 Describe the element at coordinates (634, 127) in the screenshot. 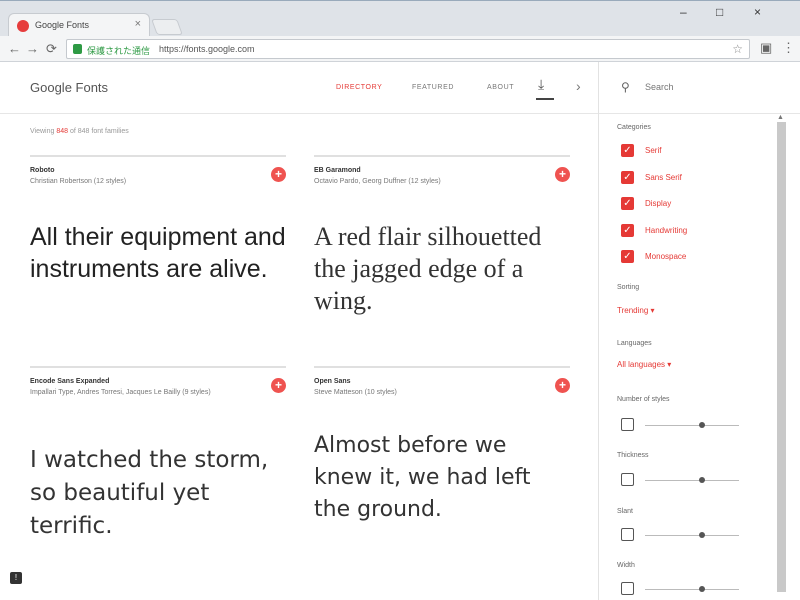

I see `categories-title: Categories` at that location.